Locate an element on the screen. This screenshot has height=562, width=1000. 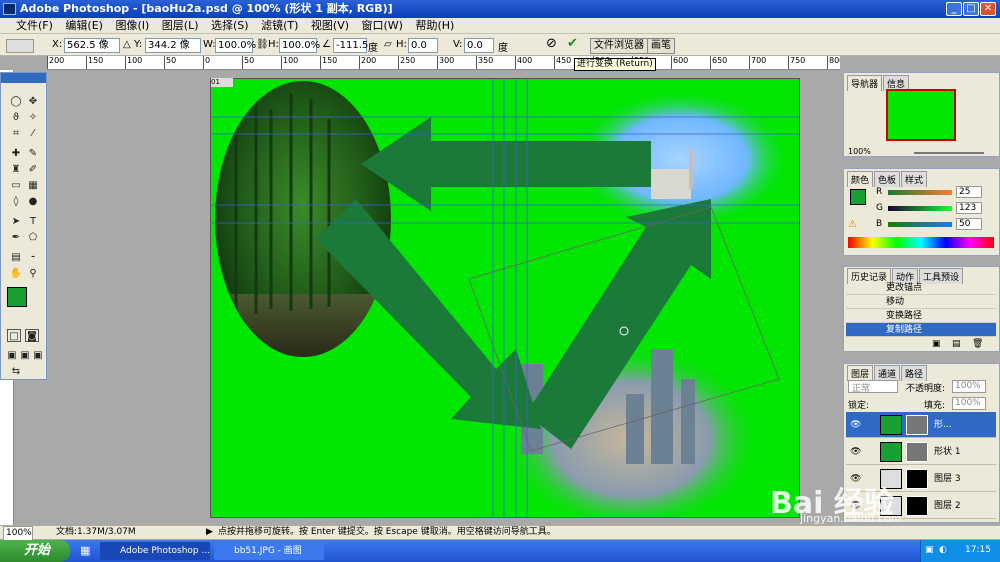
shape-tool-icon: ⬠ is located at coordinates (33, 237).